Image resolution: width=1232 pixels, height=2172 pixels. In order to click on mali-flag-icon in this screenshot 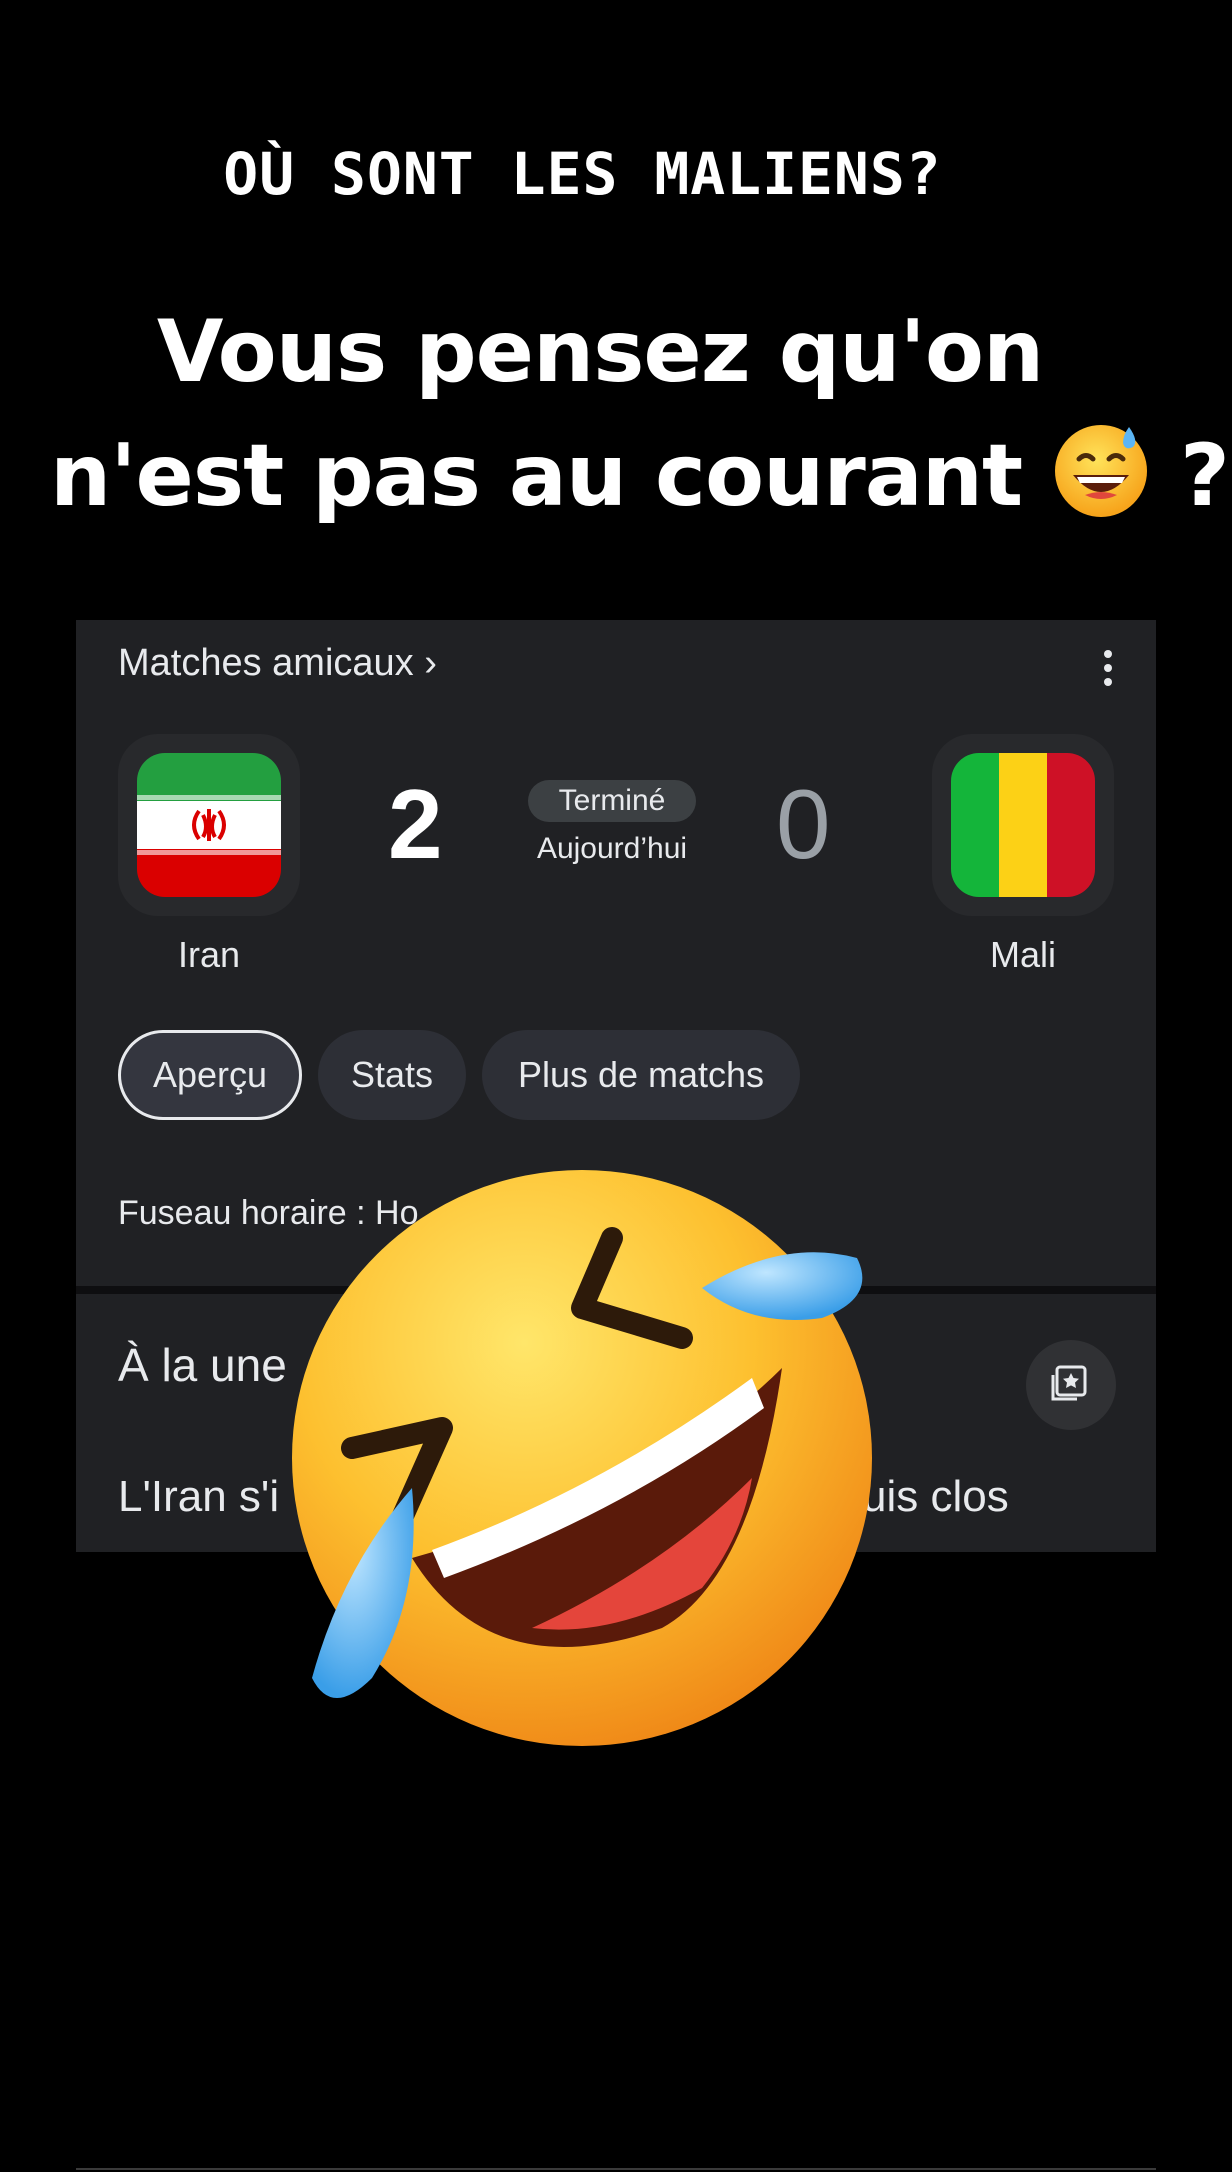, I will do `click(1023, 825)`.